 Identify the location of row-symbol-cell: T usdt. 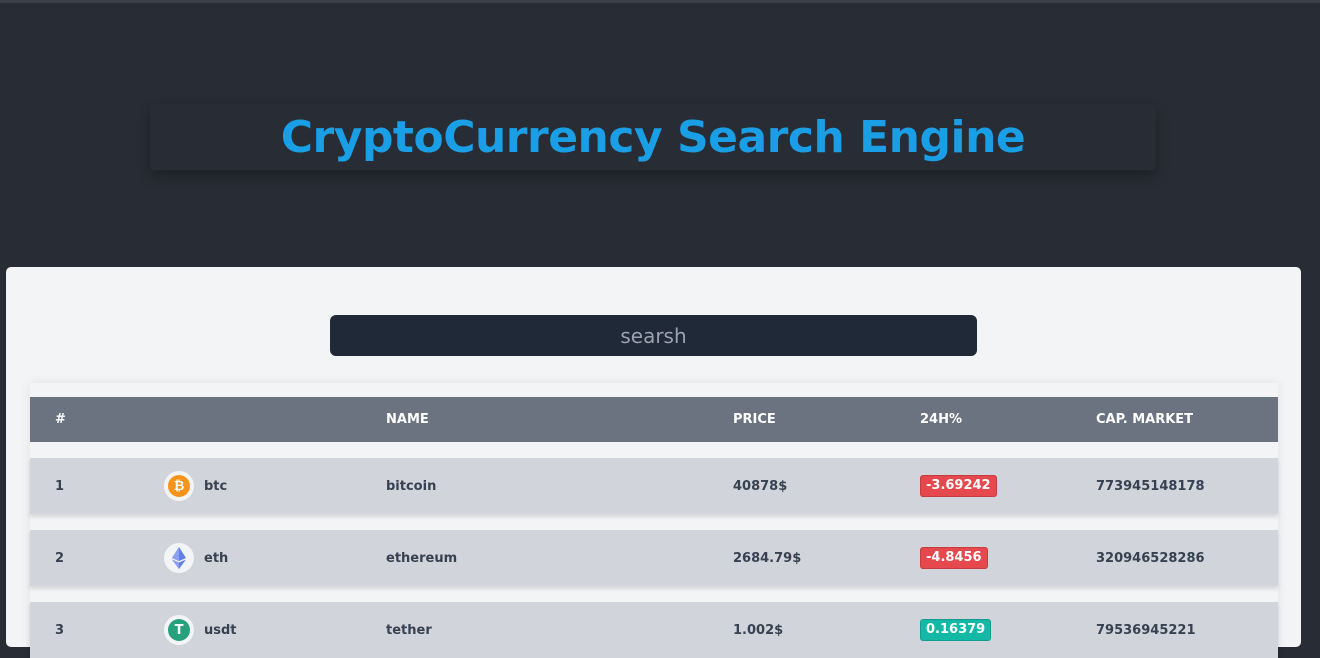
(200, 630).